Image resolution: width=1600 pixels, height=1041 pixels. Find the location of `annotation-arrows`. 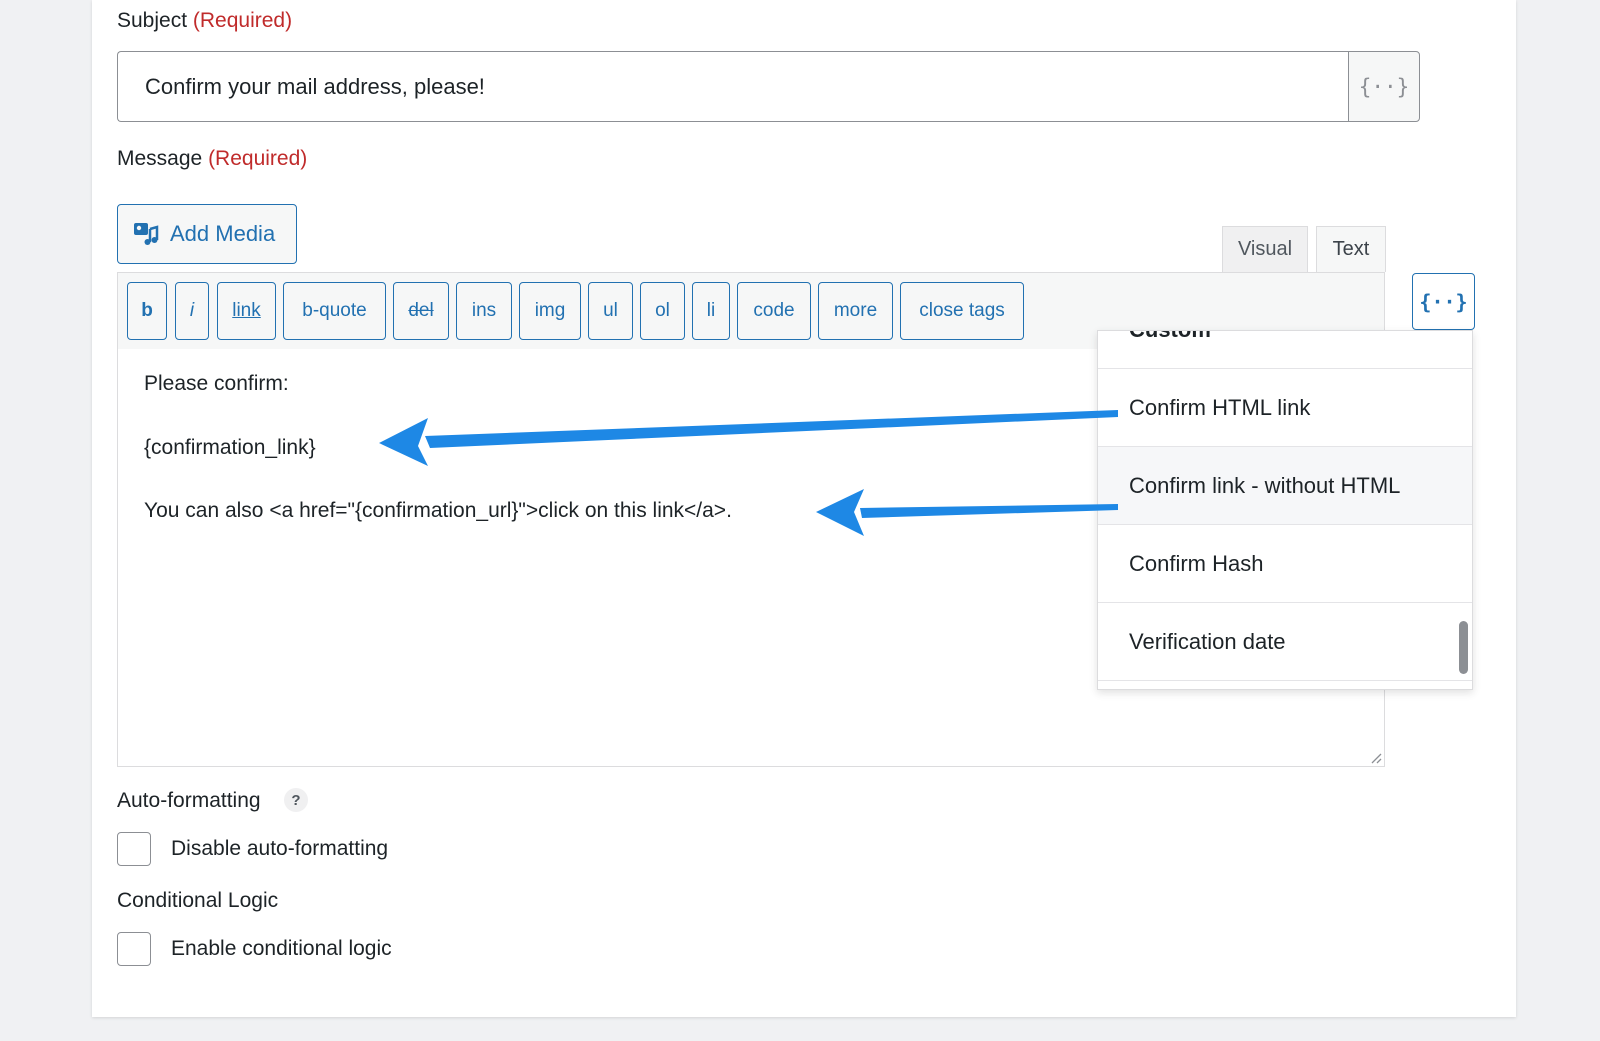

annotation-arrows is located at coordinates (748, 473).